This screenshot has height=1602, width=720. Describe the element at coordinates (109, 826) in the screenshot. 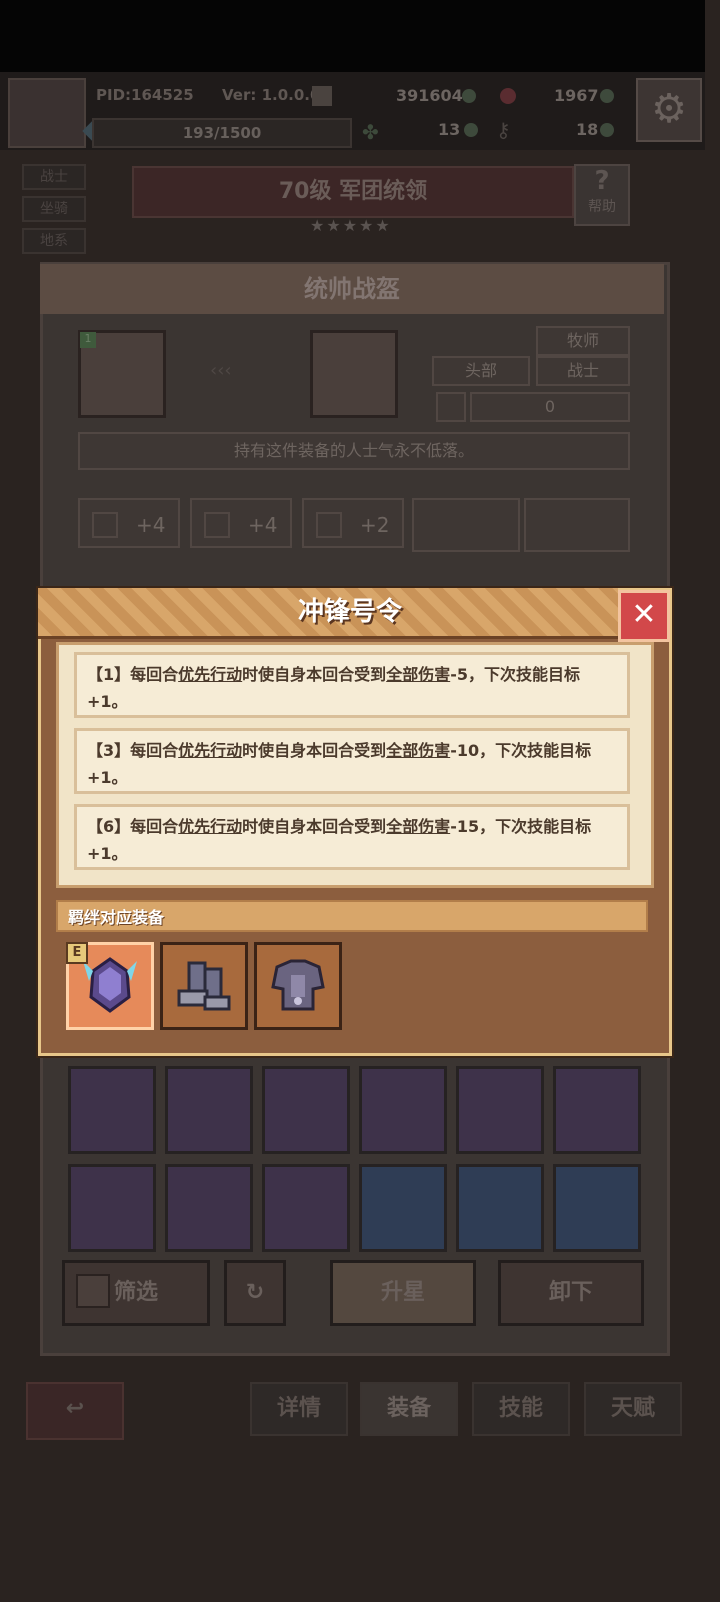

I see `tier-label: 【6】` at that location.